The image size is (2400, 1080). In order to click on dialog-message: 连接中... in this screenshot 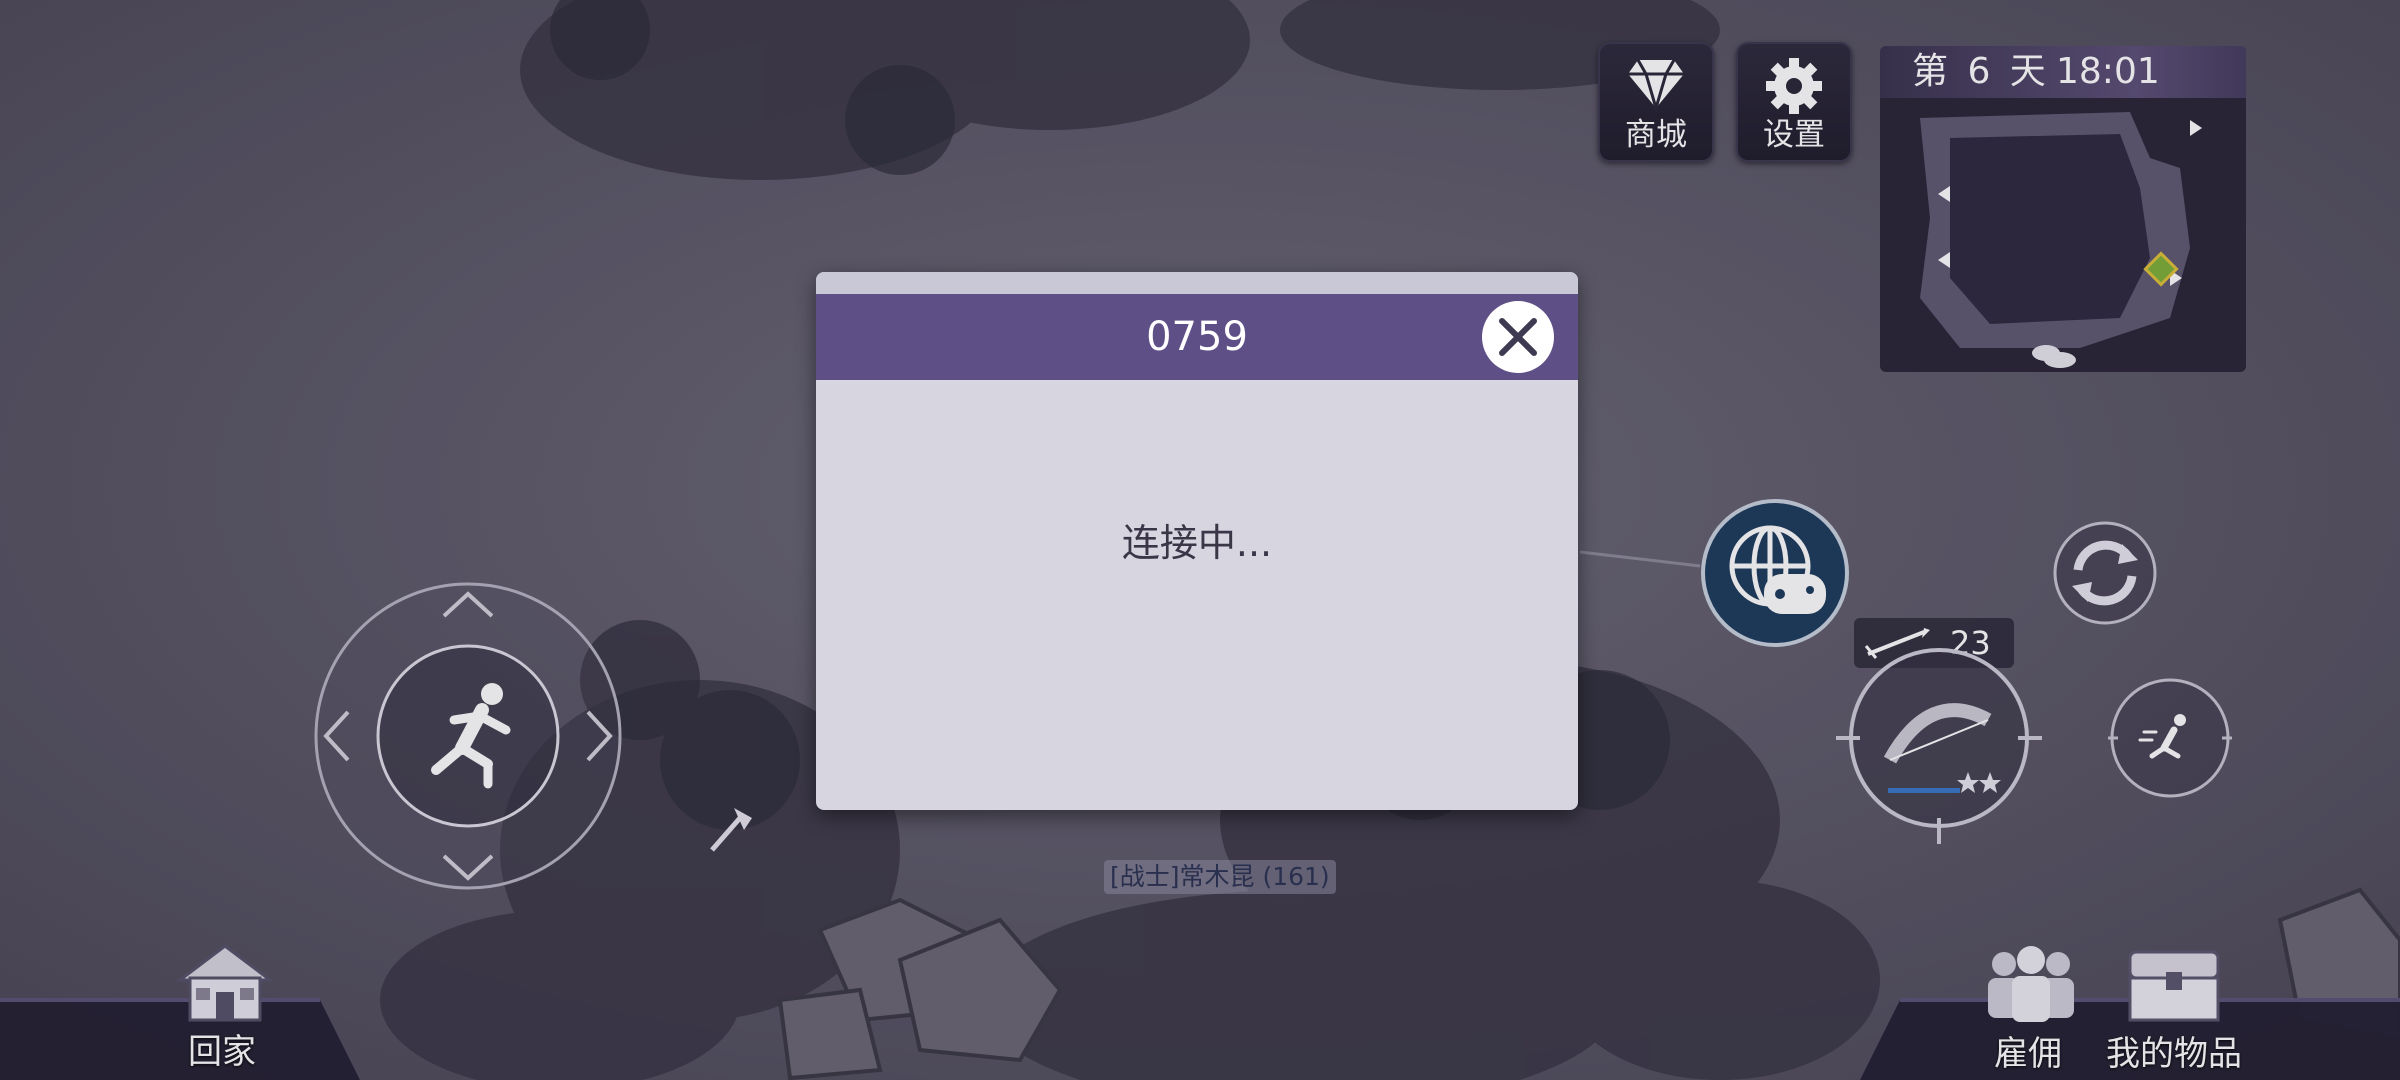, I will do `click(1197, 543)`.